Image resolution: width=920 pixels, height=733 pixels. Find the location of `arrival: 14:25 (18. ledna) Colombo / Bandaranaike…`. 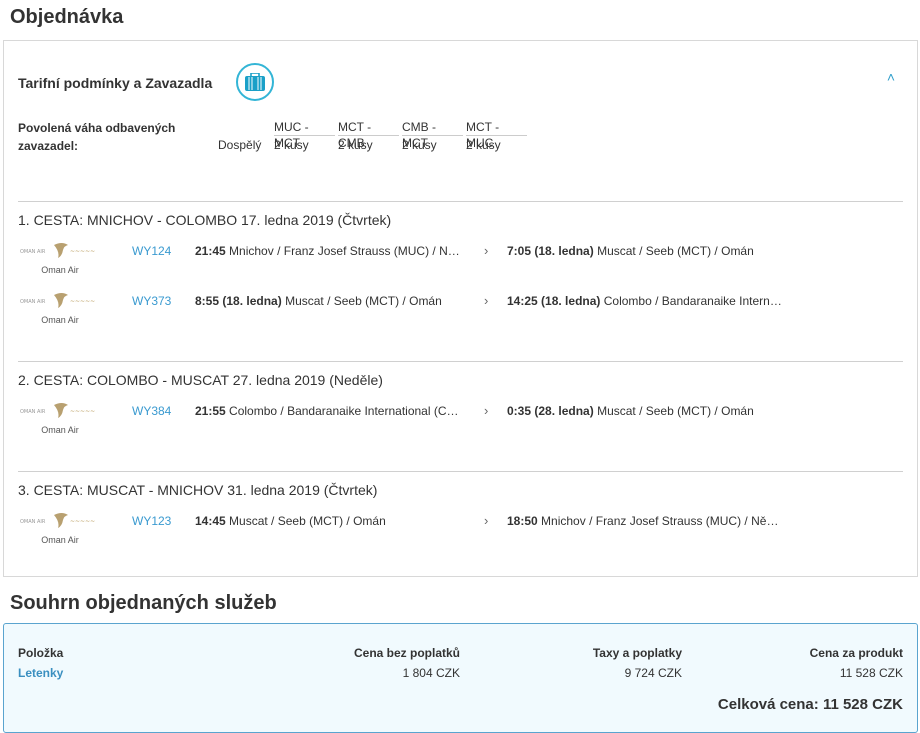

arrival: 14:25 (18. ledna) Colombo / Bandaranaike… is located at coordinates (644, 301).